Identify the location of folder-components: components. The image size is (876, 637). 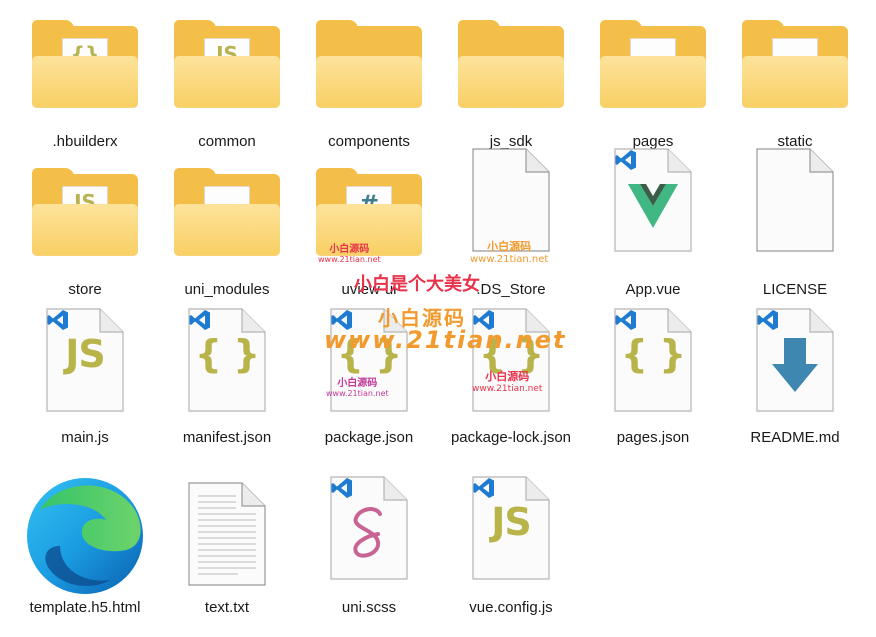
(369, 76).